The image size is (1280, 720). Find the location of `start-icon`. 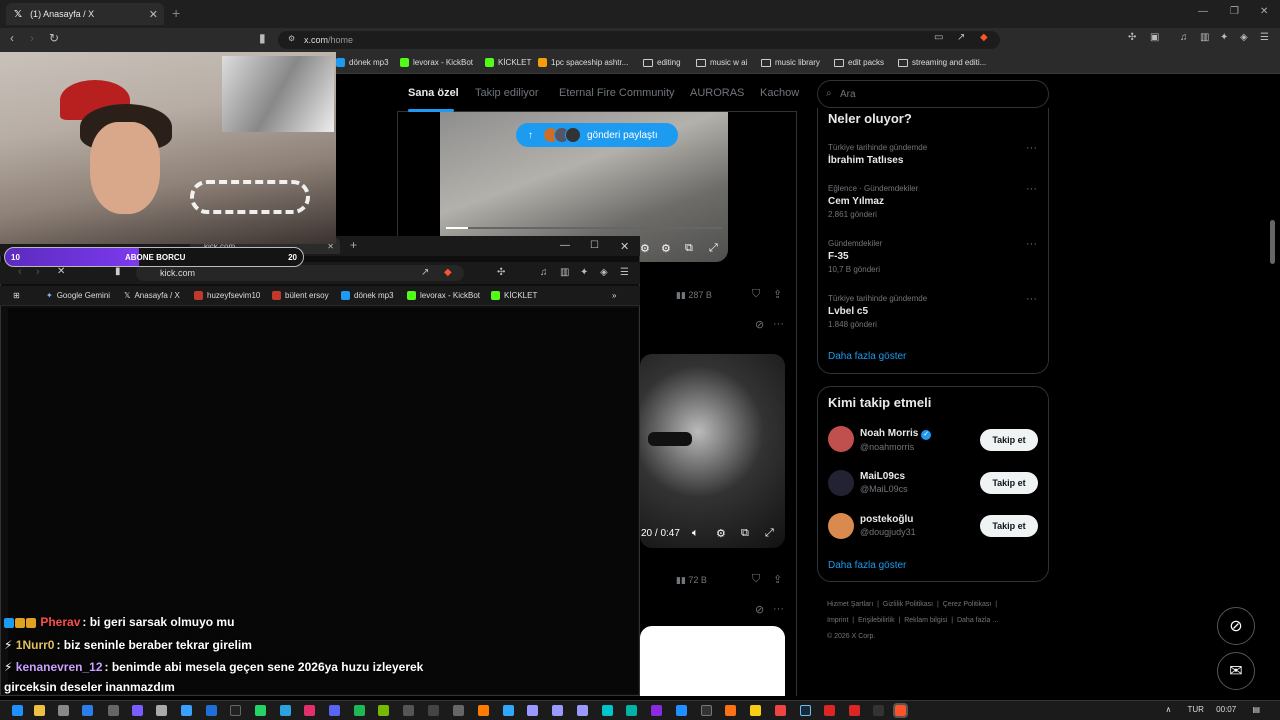

start-icon is located at coordinates (17, 710).